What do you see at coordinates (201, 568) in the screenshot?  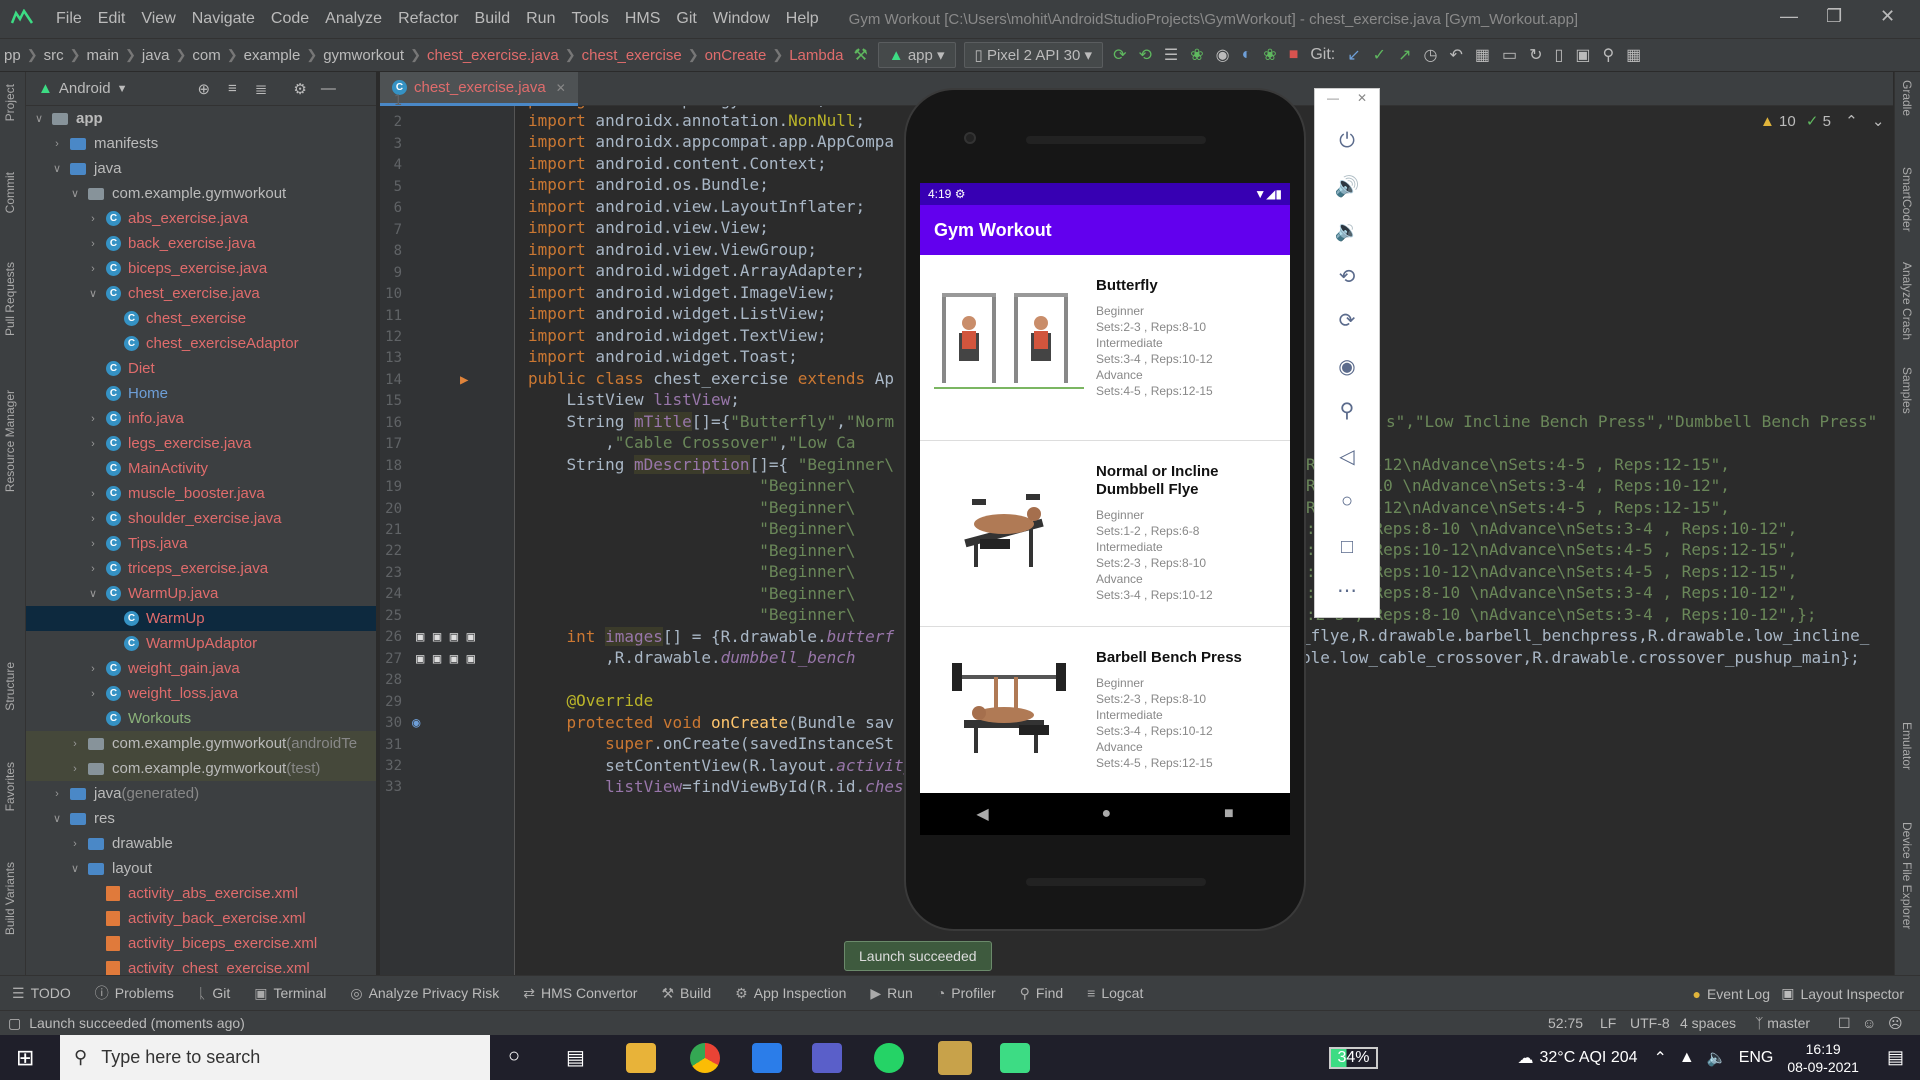 I see `tree-item: › Ctriceps_exercise.java` at bounding box center [201, 568].